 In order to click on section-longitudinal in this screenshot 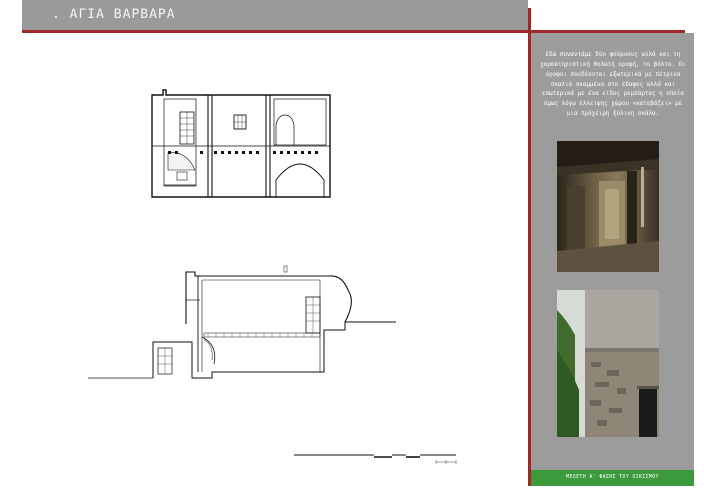, I will do `click(242, 322)`.